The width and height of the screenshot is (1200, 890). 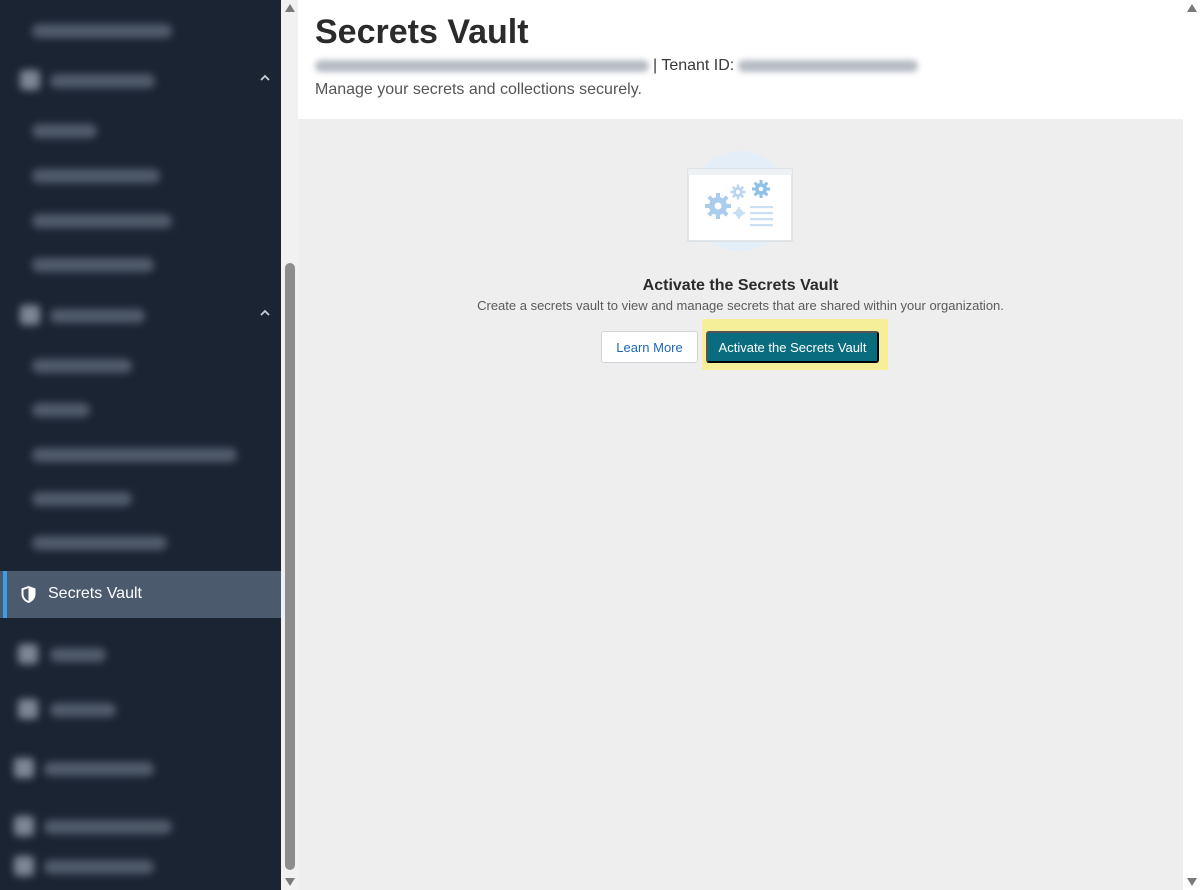 What do you see at coordinates (828, 66) in the screenshot?
I see `redacted-tenant-id` at bounding box center [828, 66].